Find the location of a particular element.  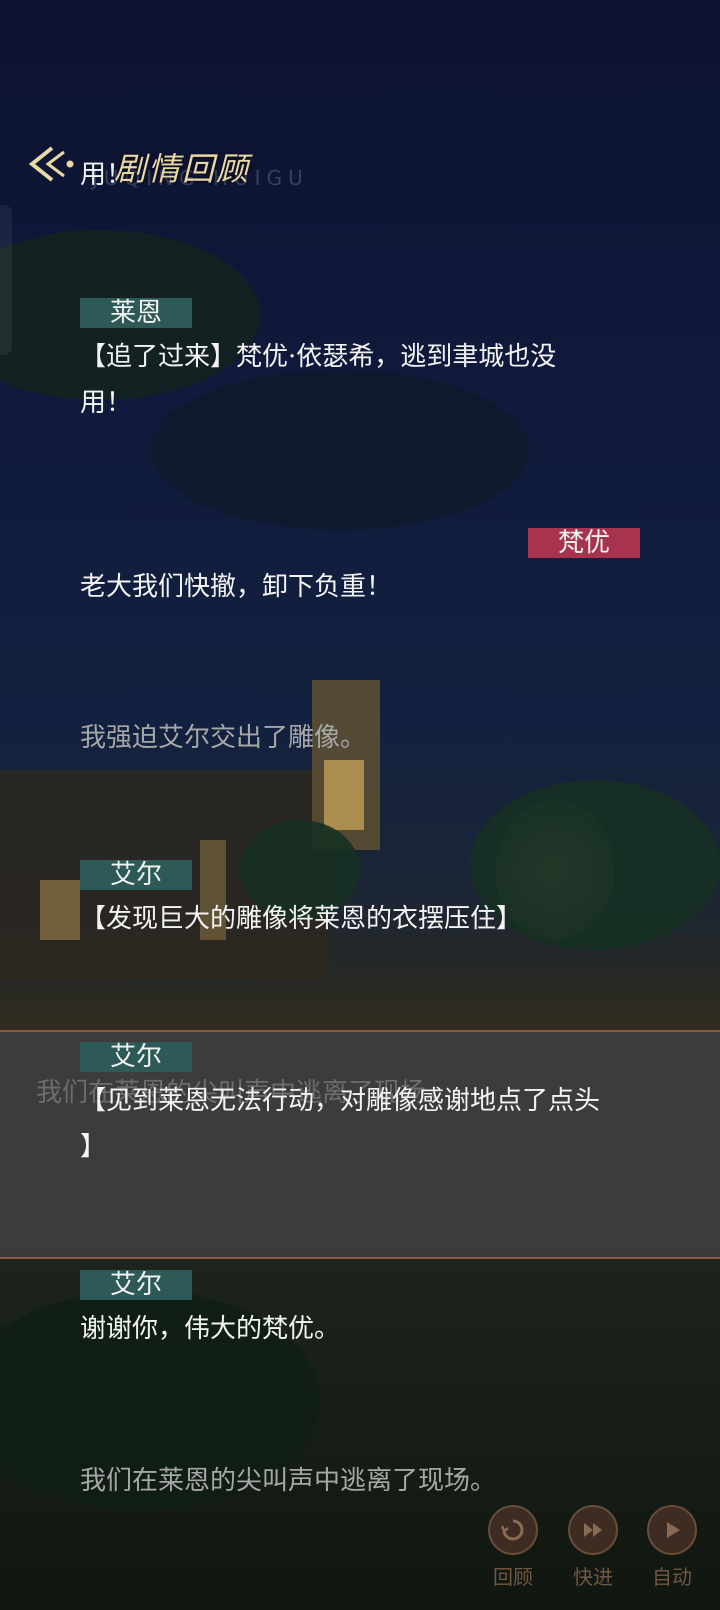

dialogue-text: 【发现巨大的雕像将莱恩的衣摆压住】 is located at coordinates (301, 919).